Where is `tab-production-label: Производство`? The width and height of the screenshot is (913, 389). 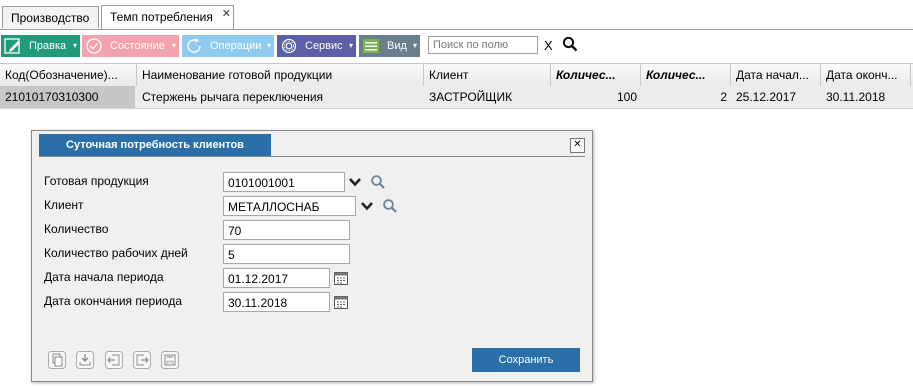
tab-production-label: Производство is located at coordinates (50, 18).